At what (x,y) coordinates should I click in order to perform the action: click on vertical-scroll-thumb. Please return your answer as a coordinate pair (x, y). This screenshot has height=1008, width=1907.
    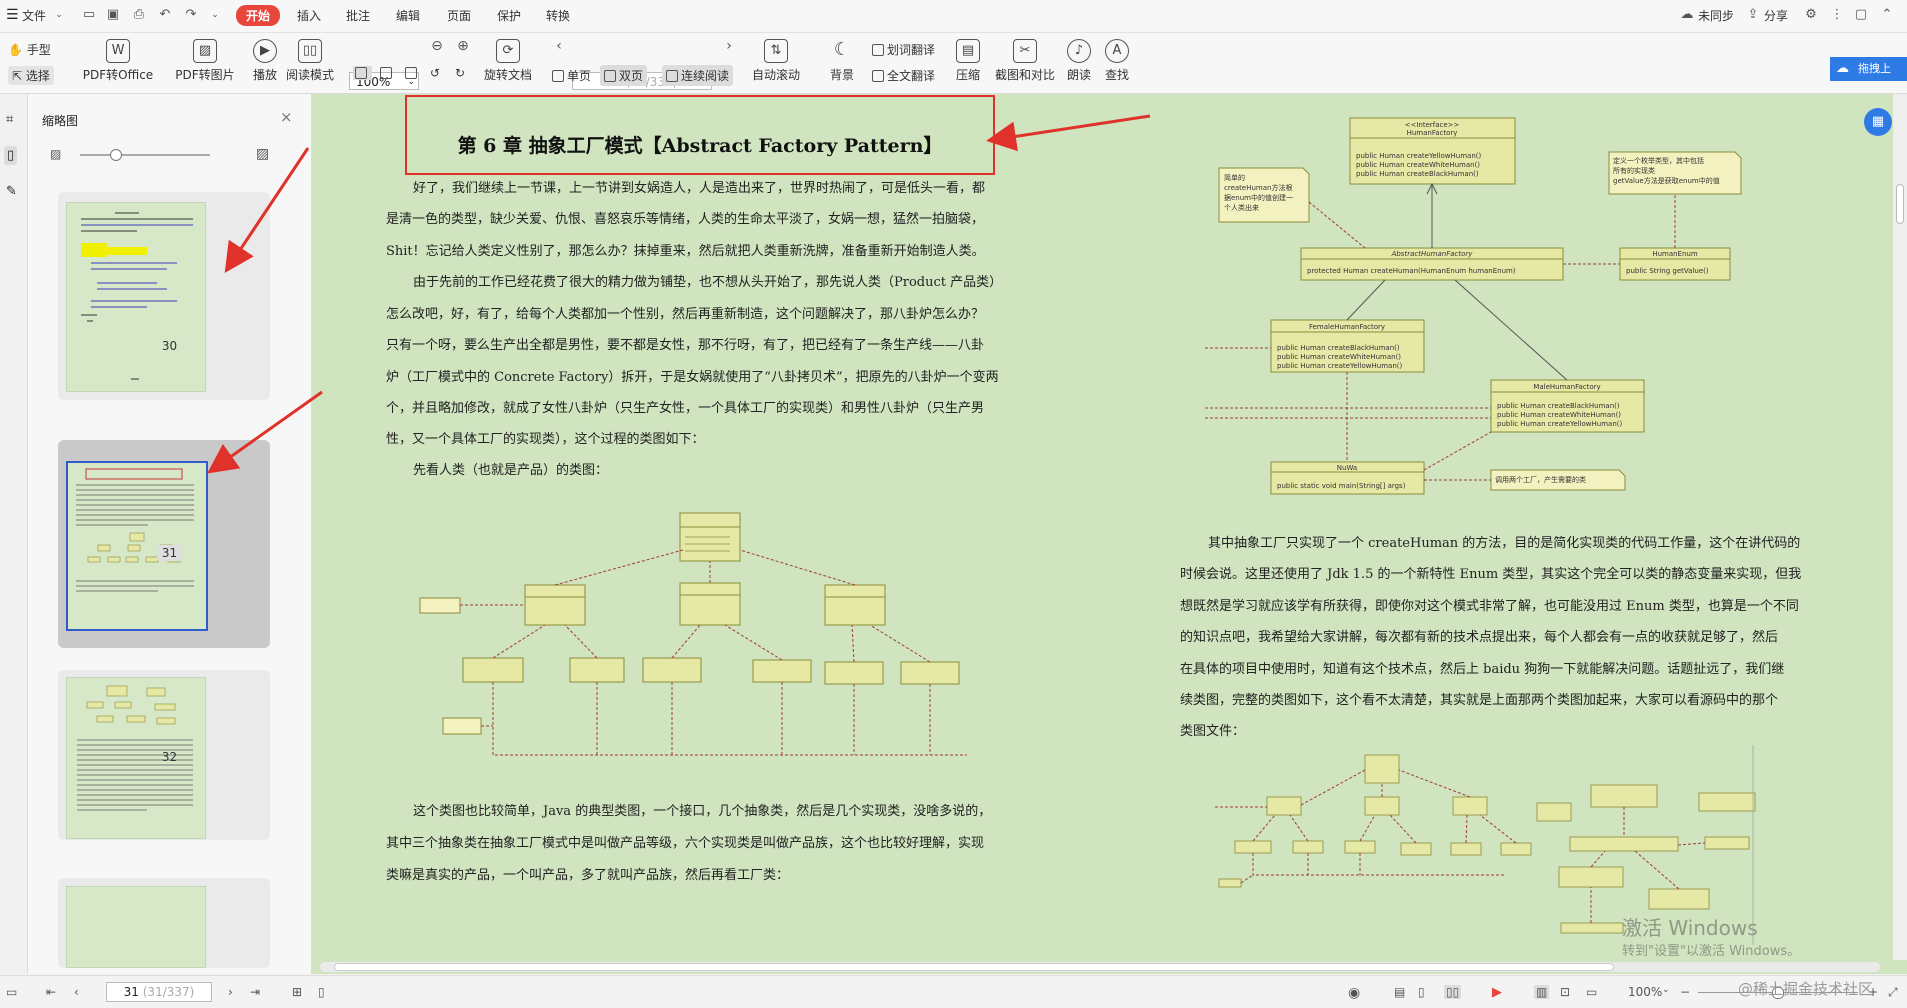
    Looking at the image, I should click on (1900, 204).